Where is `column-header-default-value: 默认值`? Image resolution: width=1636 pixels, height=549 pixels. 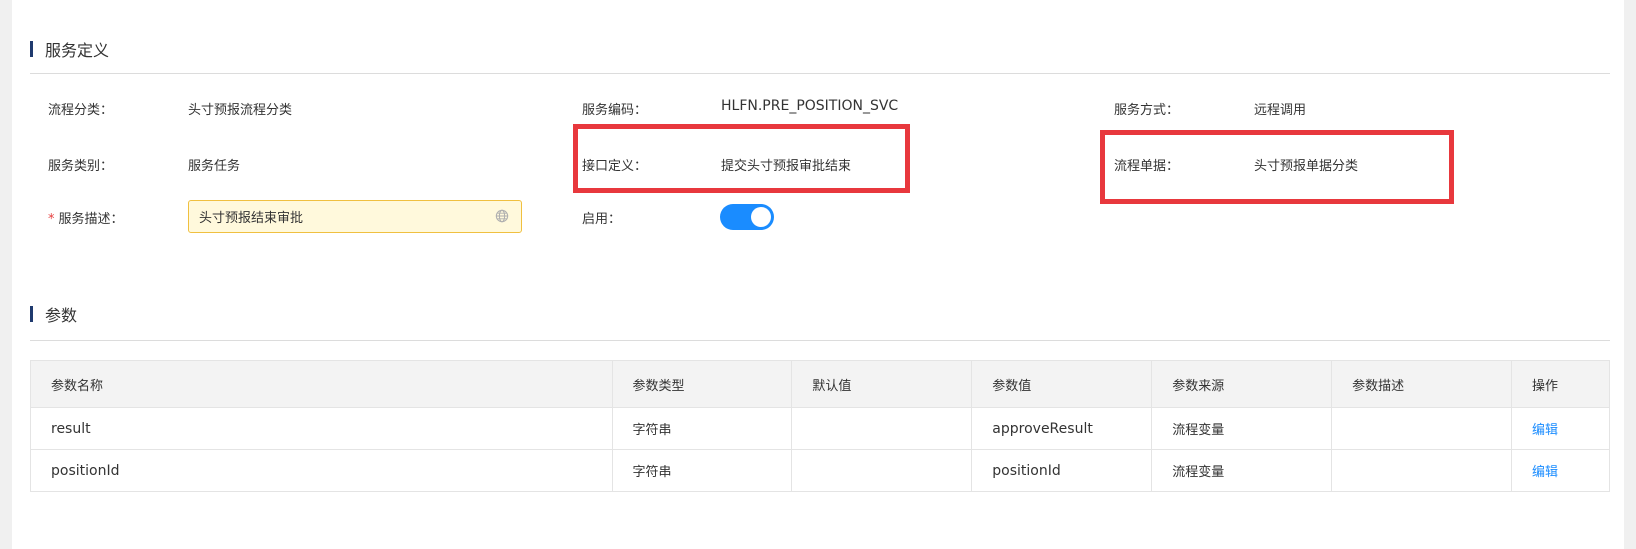 column-header-default-value: 默认值 is located at coordinates (882, 384).